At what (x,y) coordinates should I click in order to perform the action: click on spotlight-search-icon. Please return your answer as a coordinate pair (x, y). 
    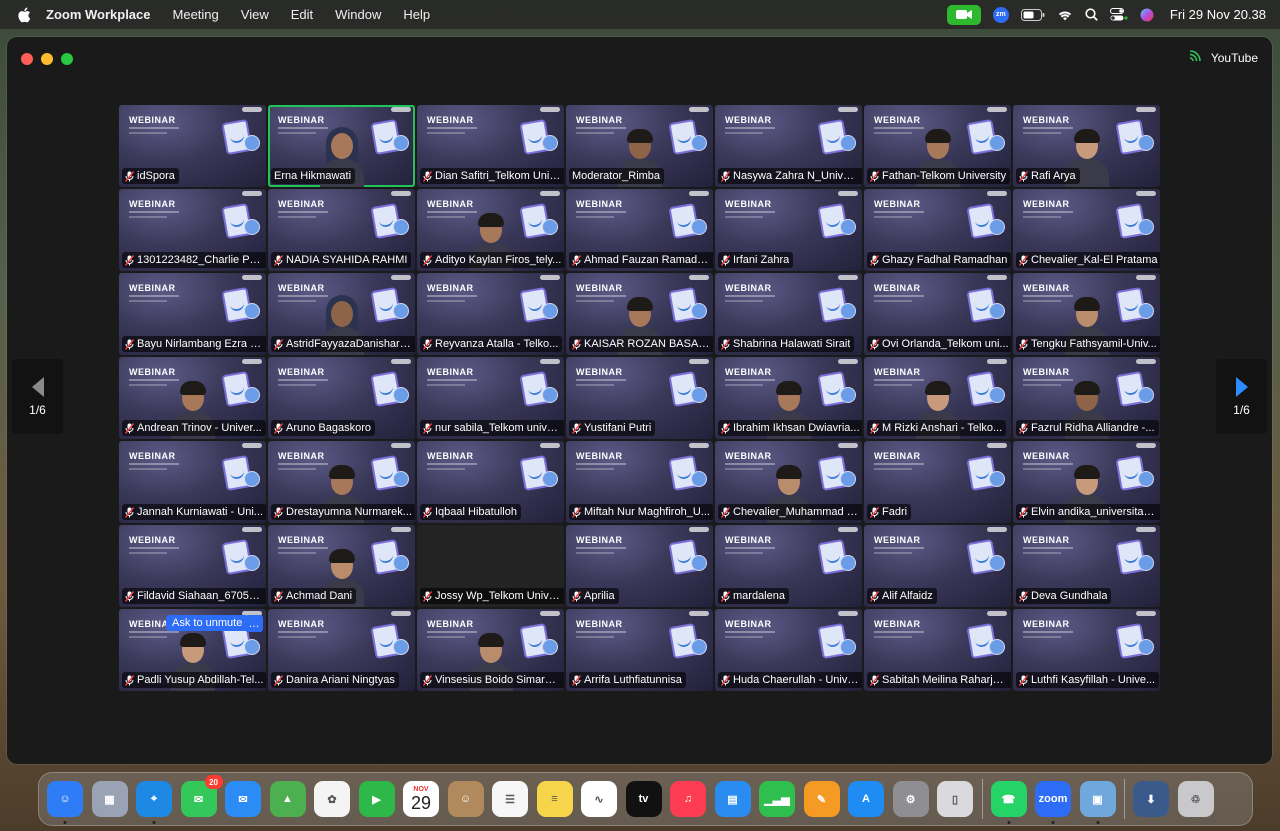
    Looking at the image, I should click on (1091, 14).